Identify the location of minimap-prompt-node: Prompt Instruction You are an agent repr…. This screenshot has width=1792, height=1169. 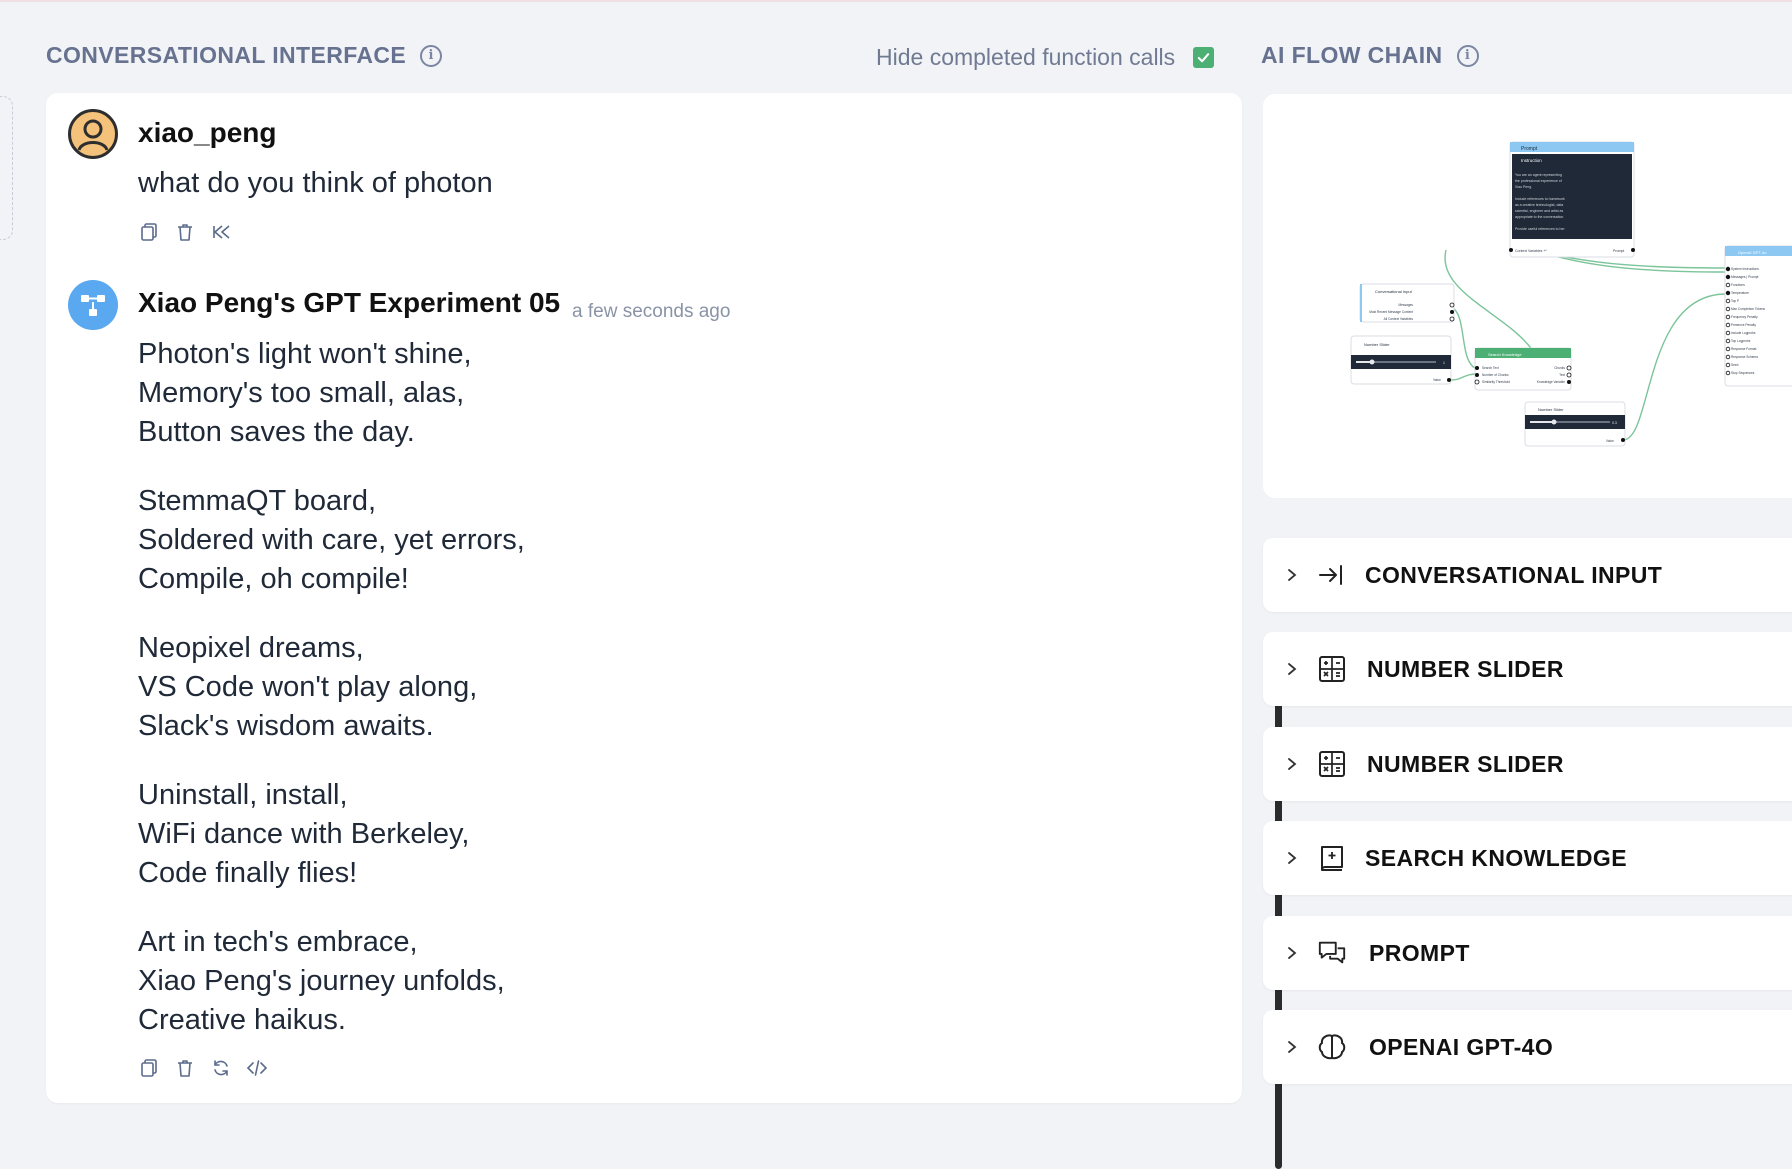
(1572, 199).